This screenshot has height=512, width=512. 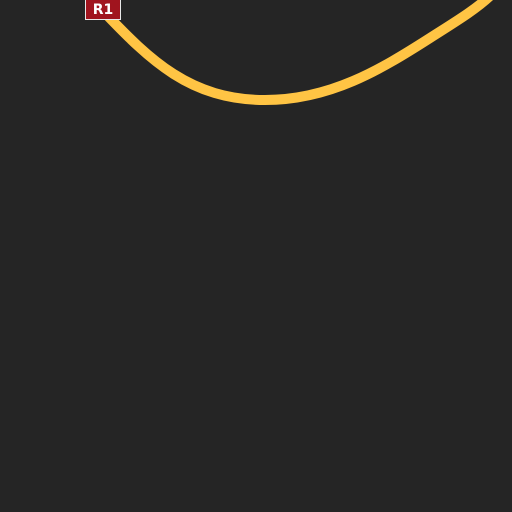 I want to click on route-shield-label: R1, so click(x=103, y=9).